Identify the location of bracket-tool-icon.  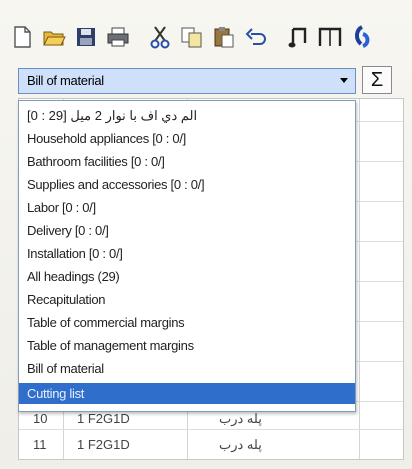
(330, 37).